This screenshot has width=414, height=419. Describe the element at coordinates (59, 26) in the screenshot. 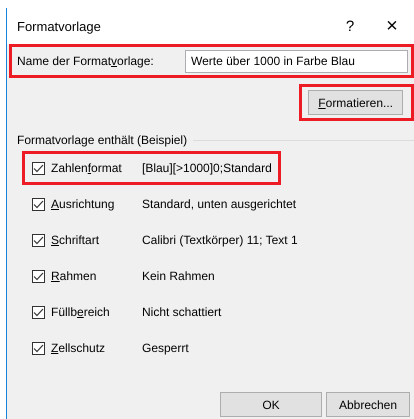

I see `window-title: Formatvorlage` at that location.